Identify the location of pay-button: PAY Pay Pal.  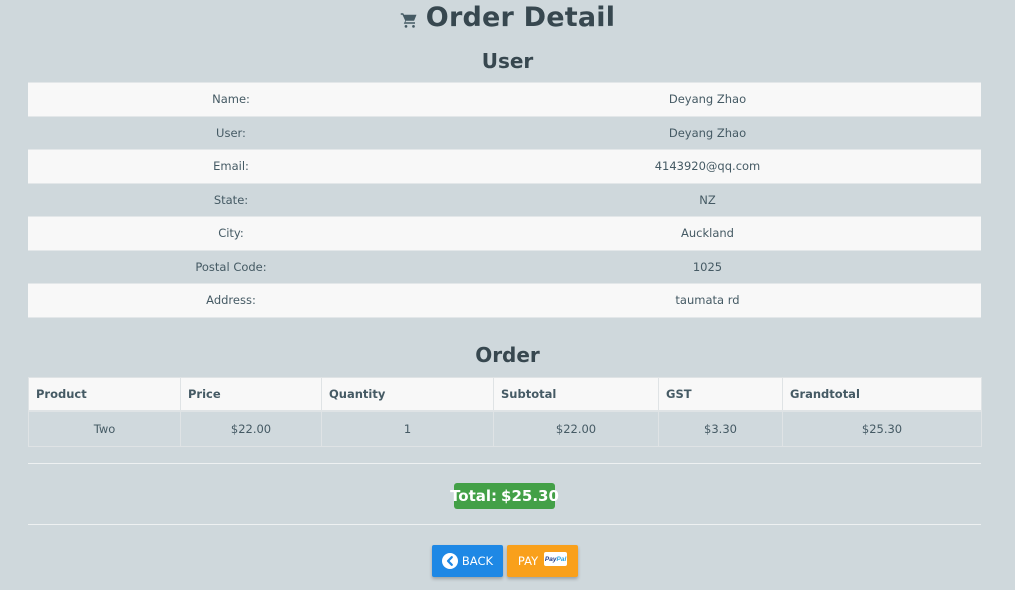
(542, 561).